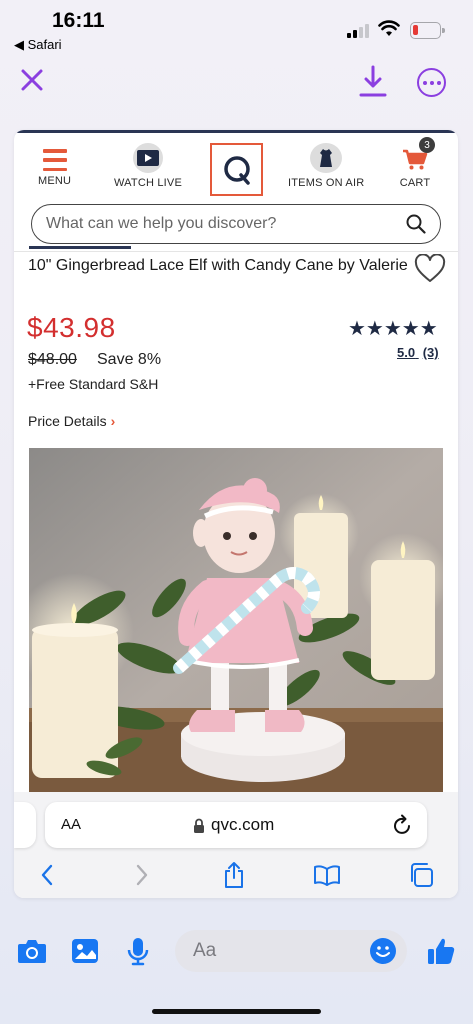 The image size is (473, 1024). I want to click on qvc-logo, so click(236, 169).